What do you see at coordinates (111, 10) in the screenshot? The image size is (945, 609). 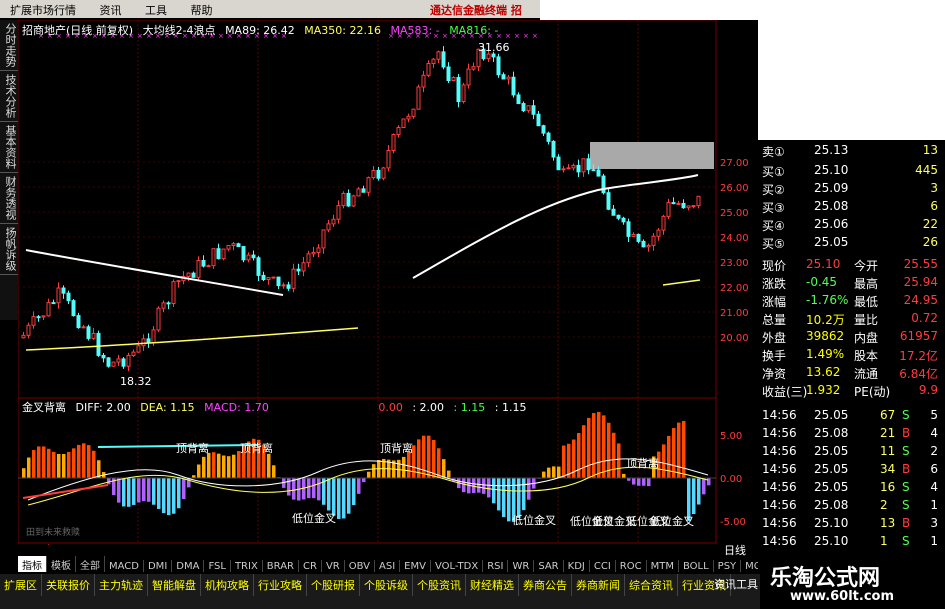 I see `menu-item: 资讯` at bounding box center [111, 10].